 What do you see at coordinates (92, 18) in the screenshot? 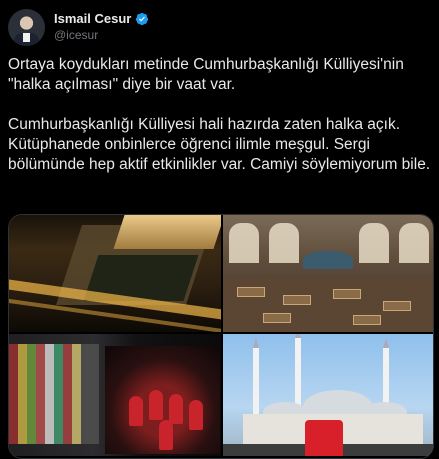
I see `author-name: Ismail Cesur` at bounding box center [92, 18].